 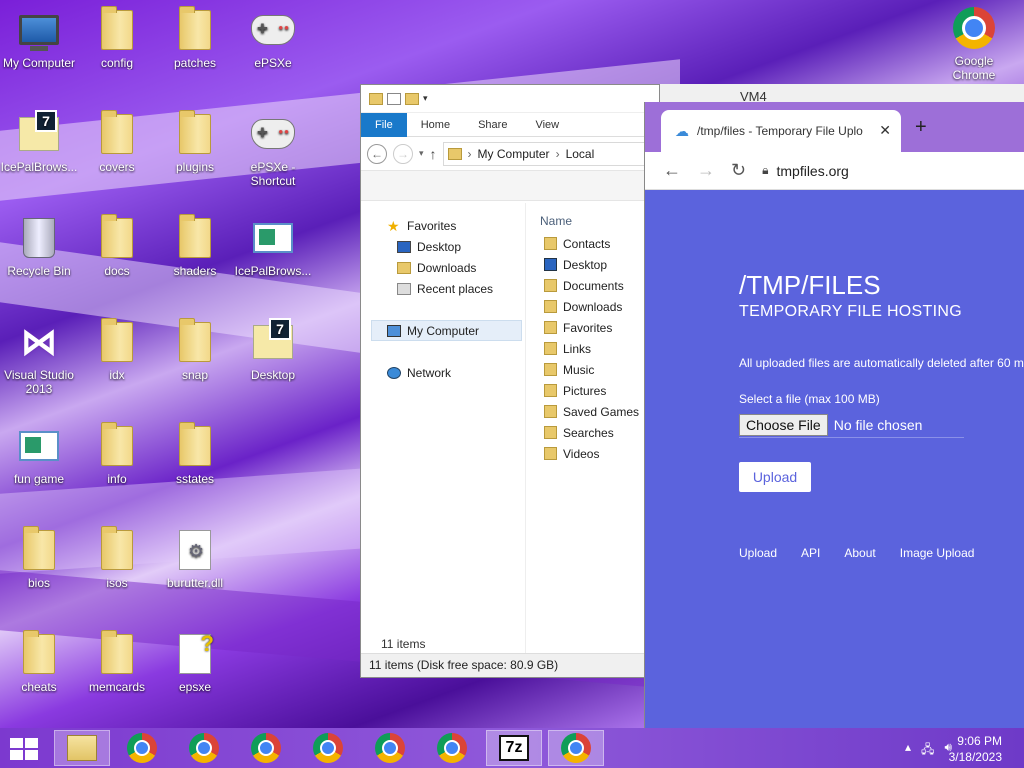 I want to click on desktop-icon-burutter-dll: burutter.dll, so click(x=195, y=559).